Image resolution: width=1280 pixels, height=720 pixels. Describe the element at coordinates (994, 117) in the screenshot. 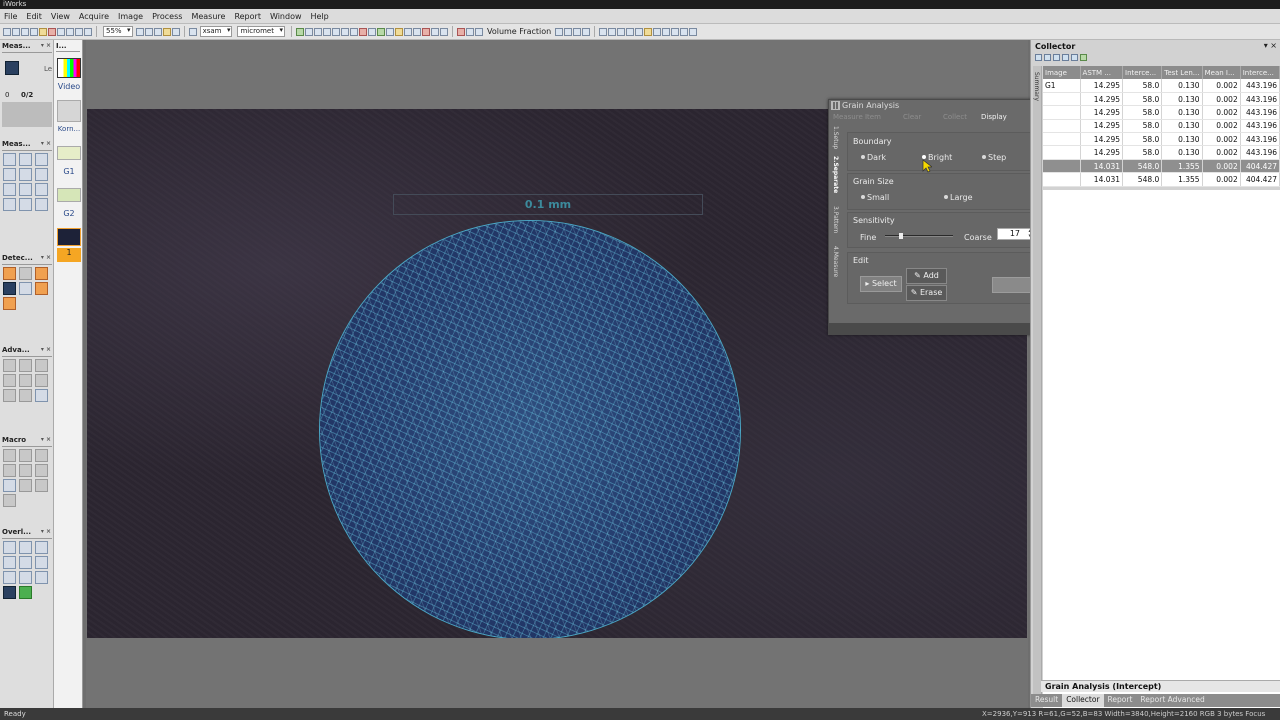

I see `display-checkbox: Display` at that location.